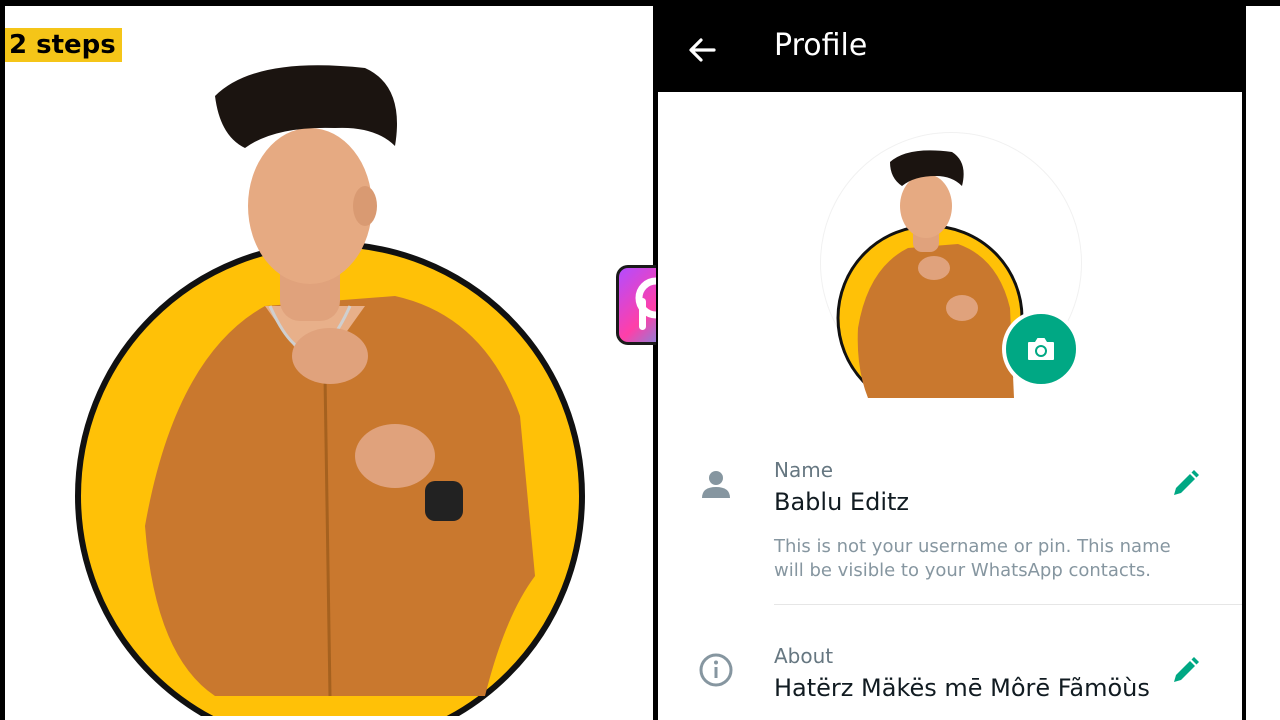 The image size is (1280, 720). Describe the element at coordinates (804, 470) in the screenshot. I see `name-label: Name` at that location.